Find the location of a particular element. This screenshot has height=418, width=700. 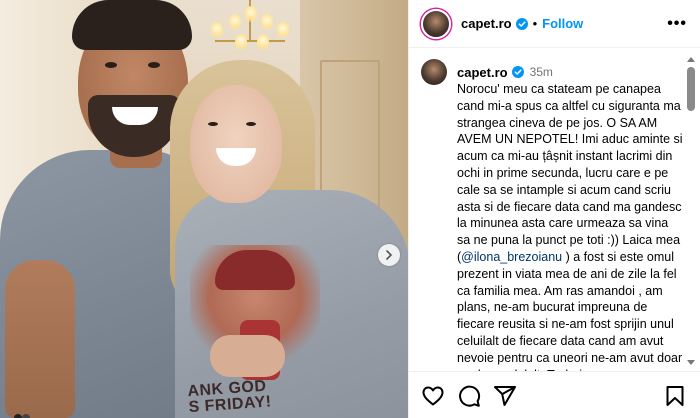

liked-by-avatars is located at coordinates (22, 416).